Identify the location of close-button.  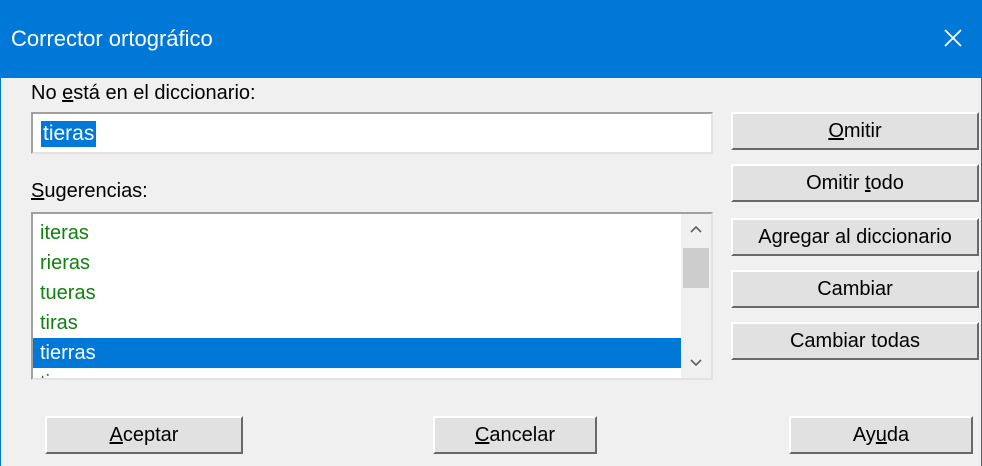
(953, 38).